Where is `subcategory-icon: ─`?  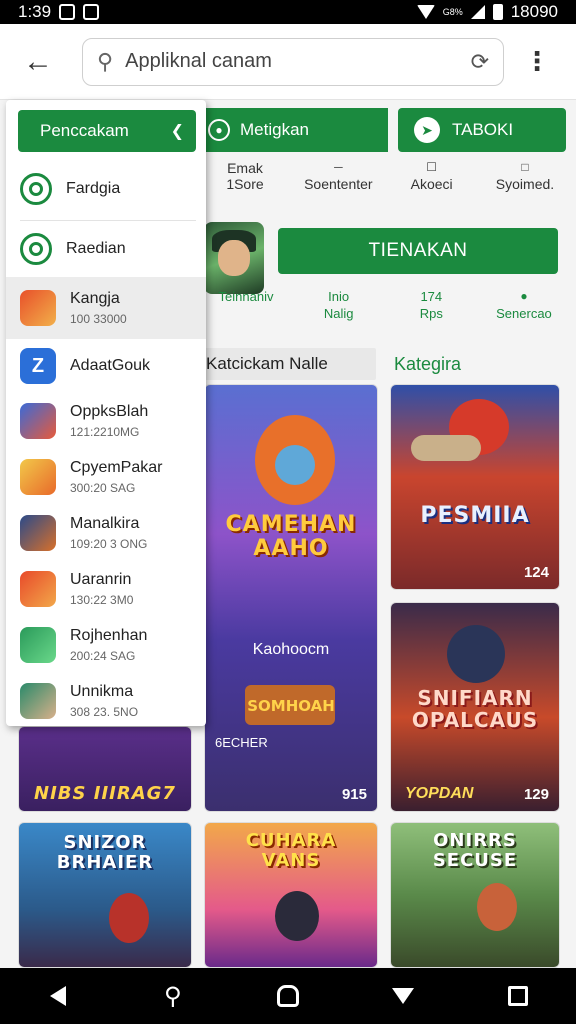 subcategory-icon: ─ is located at coordinates (338, 167).